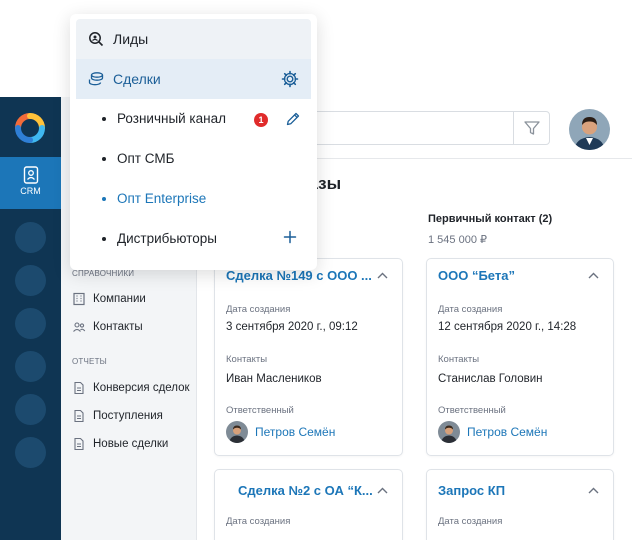  What do you see at coordinates (510, 275) in the screenshot?
I see `deal-title-link: ООО “Бета”` at bounding box center [510, 275].